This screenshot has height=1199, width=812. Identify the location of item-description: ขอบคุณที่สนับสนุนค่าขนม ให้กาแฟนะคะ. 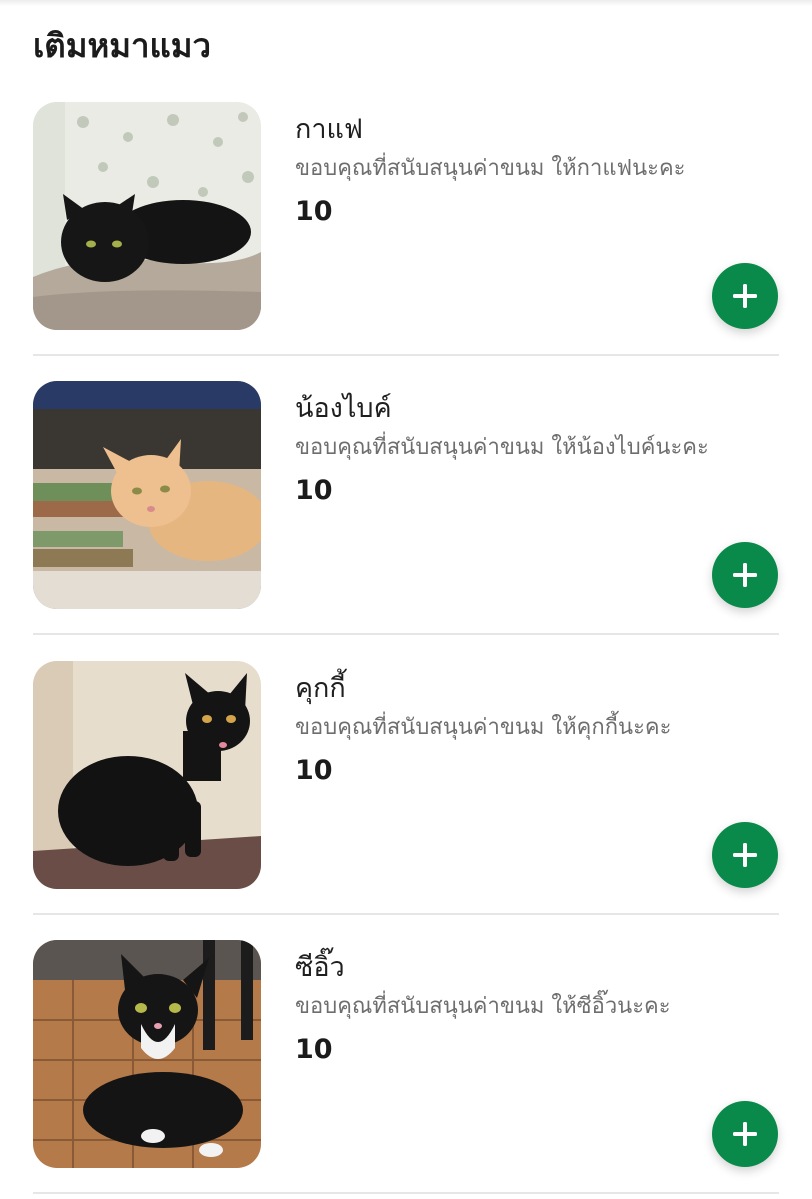
(490, 168).